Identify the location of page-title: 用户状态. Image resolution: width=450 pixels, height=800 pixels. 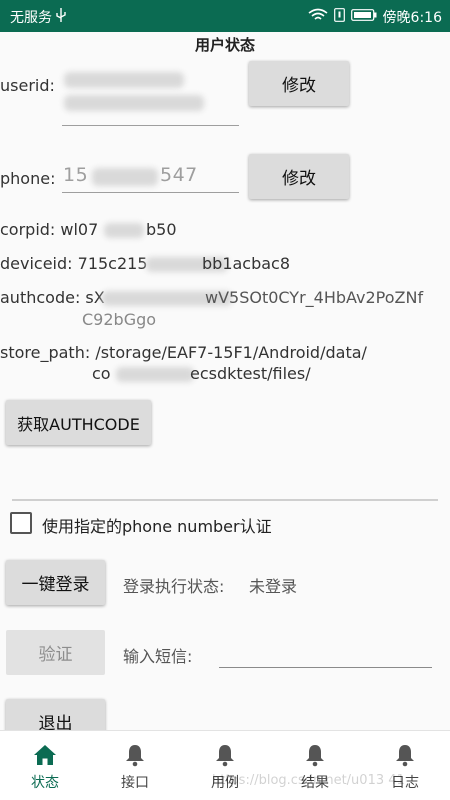
(224, 45).